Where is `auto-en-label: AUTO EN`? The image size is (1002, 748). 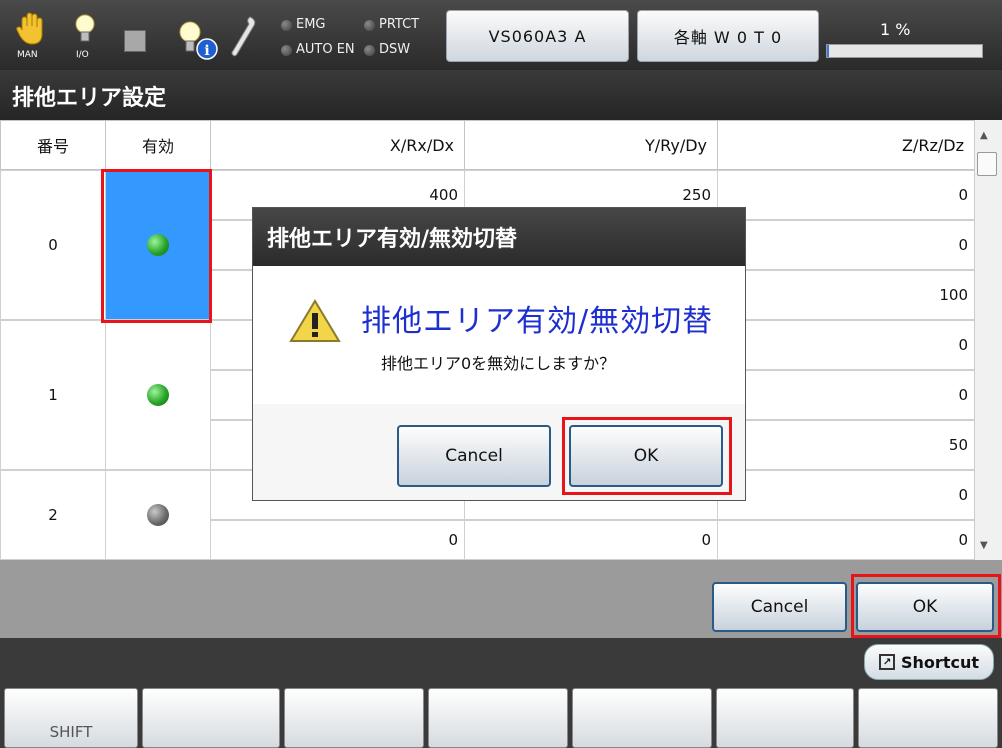
auto-en-label: AUTO EN is located at coordinates (325, 49).